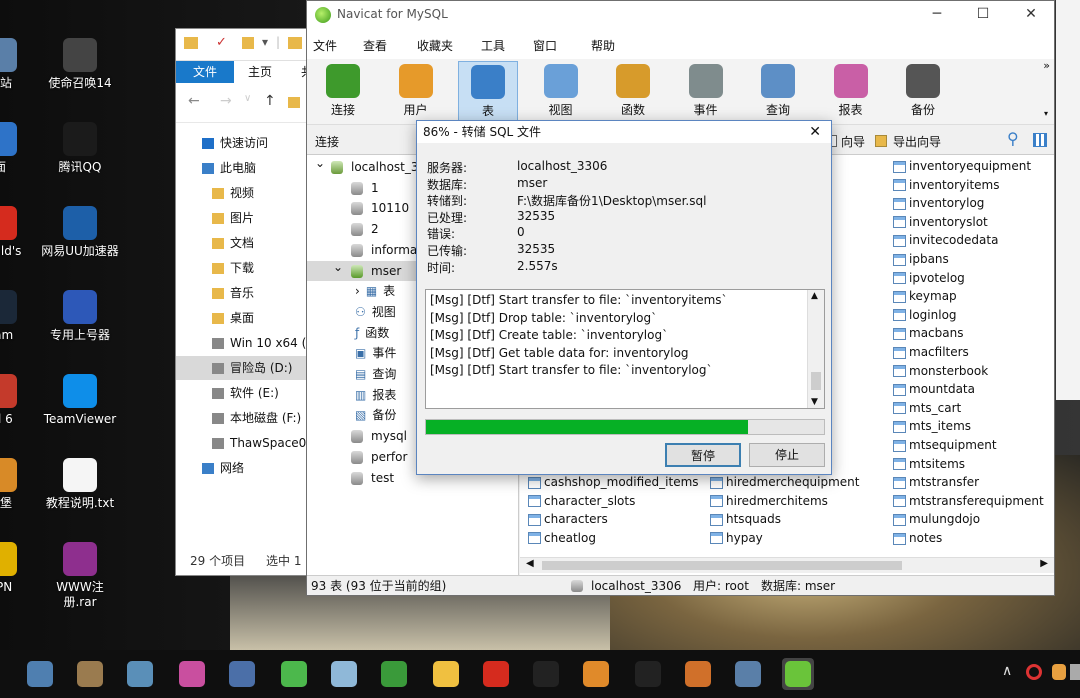 This screenshot has width=1080, height=698. Describe the element at coordinates (379, 436) in the screenshot. I see `tree-node: mysql` at that location.